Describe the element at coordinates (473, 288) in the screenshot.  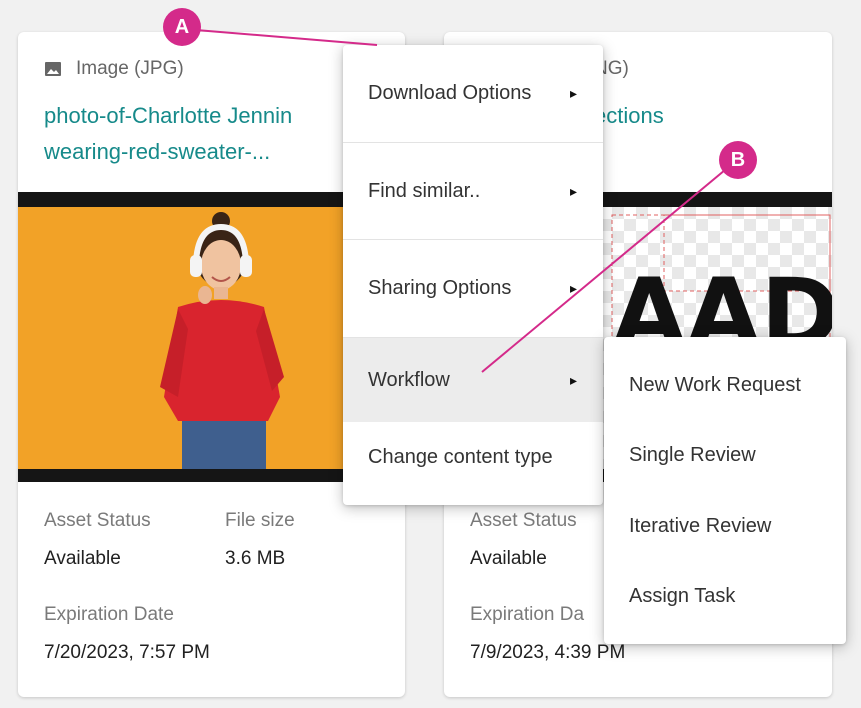
I see `menu-item-sharing-options: Sharing Options ▸` at that location.